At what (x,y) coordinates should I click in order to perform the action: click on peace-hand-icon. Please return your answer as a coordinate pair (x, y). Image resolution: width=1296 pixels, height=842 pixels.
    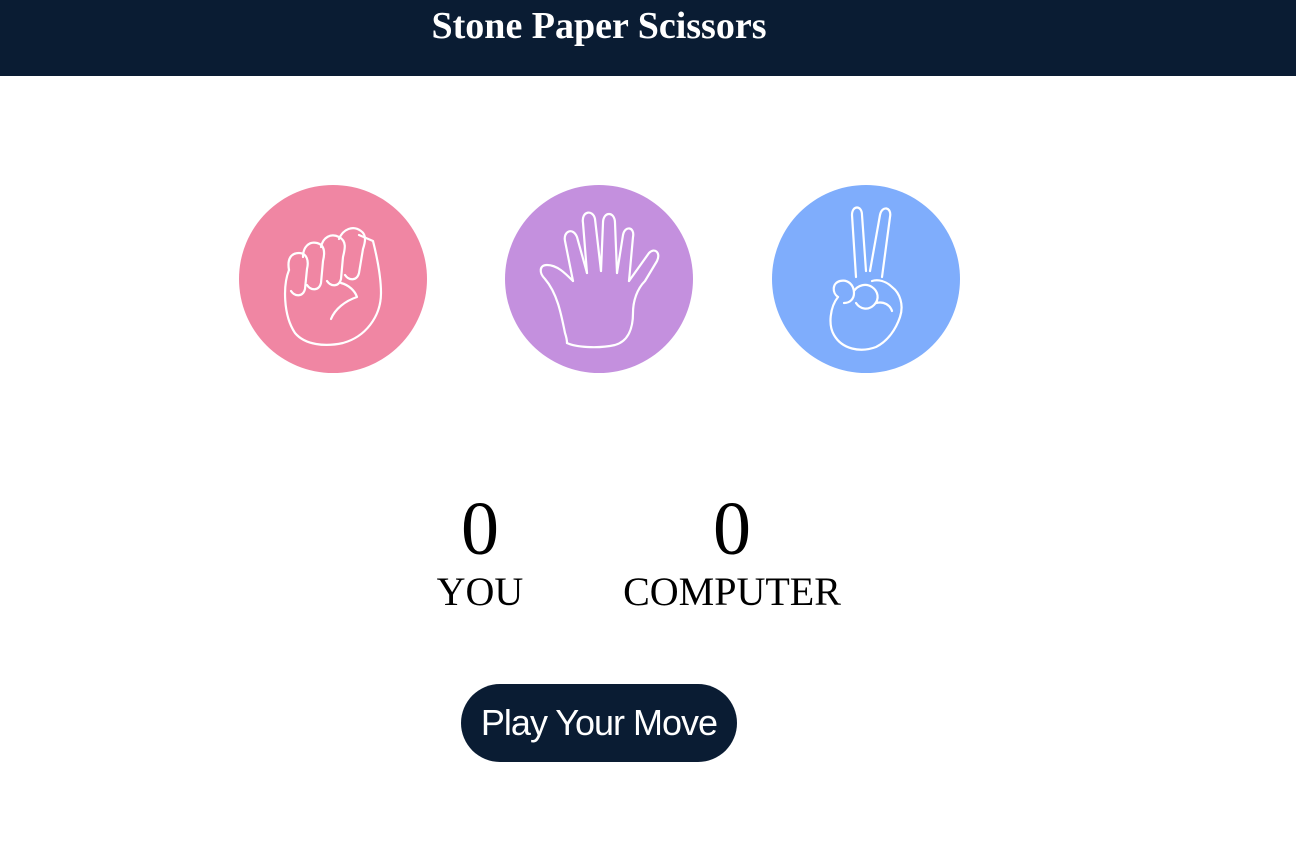
    Looking at the image, I should click on (866, 278).